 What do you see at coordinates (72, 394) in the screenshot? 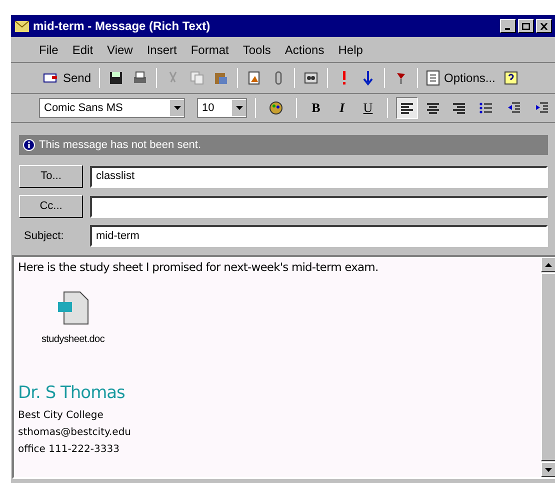
I see `signature-name: Dr. S Thomas` at bounding box center [72, 394].